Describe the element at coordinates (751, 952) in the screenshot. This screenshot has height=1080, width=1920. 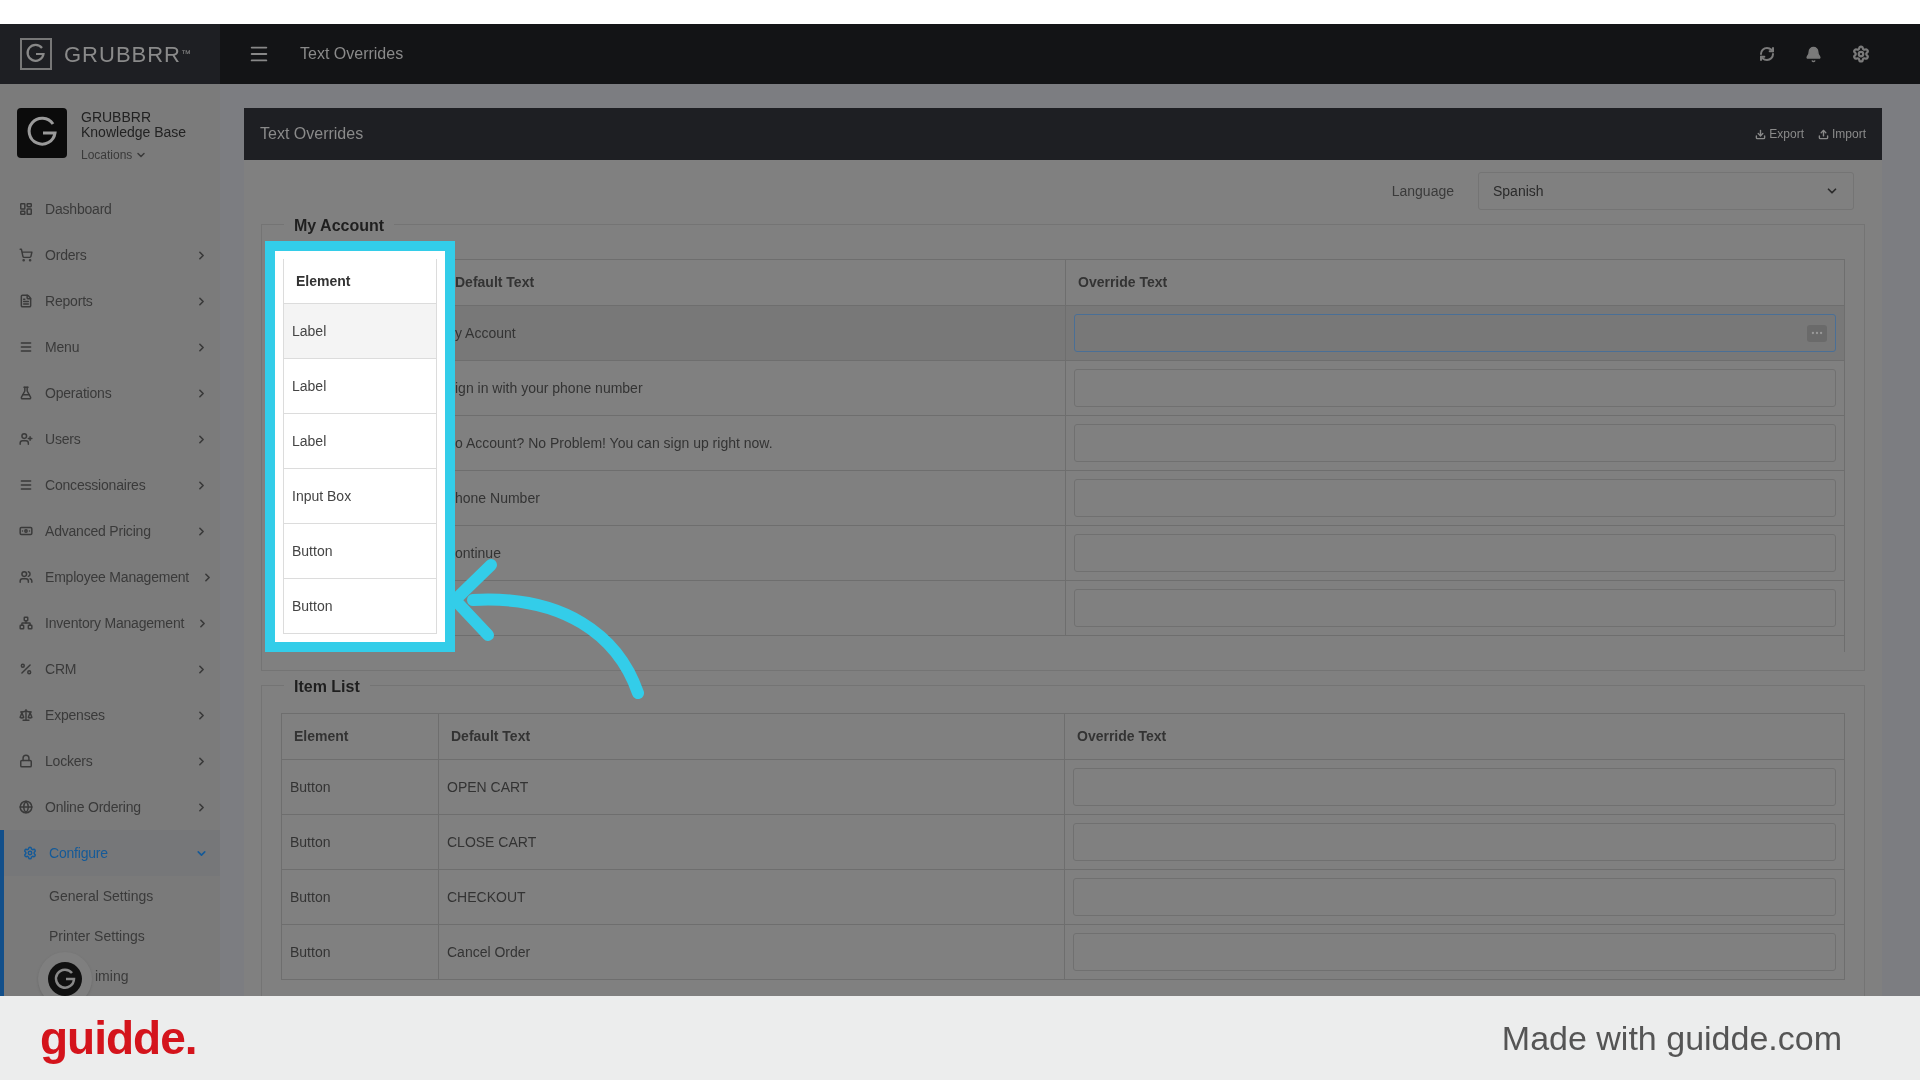
I see `table-cell: Cancel Order` at that location.